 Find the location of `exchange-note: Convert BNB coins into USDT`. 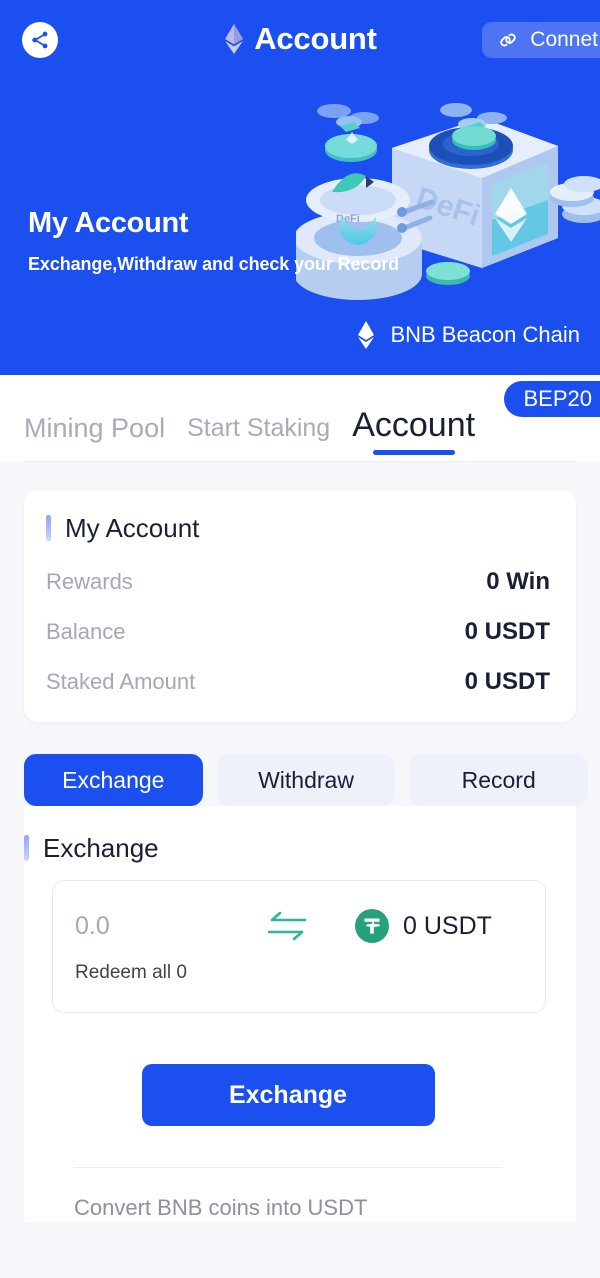

exchange-note: Convert BNB coins into USDT is located at coordinates (221, 1207).